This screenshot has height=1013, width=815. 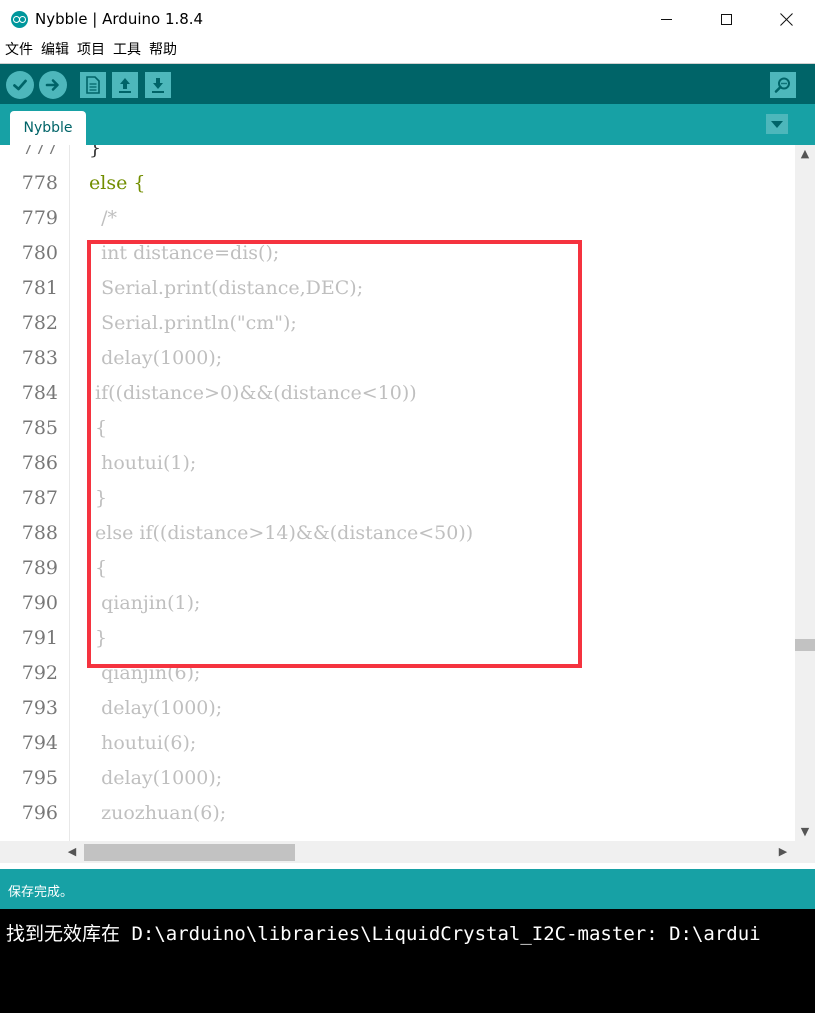 I want to click on code-text: qianjin(1);, so click(x=145, y=603).